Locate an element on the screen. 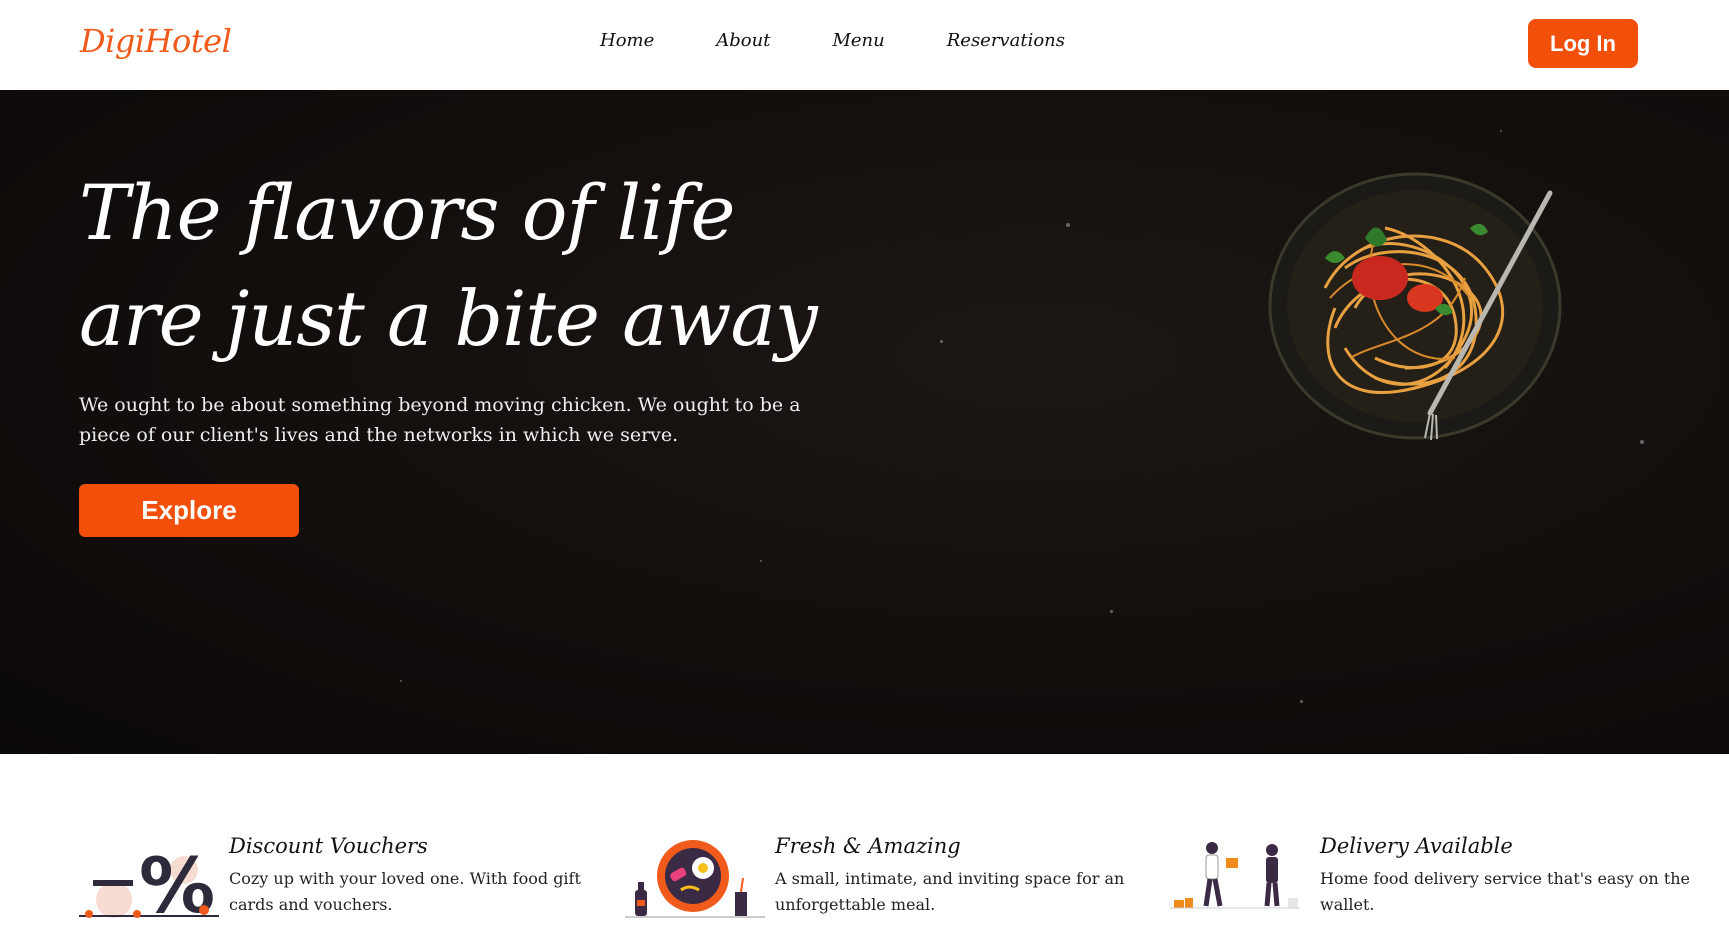  discount-percent-icon: % is located at coordinates (149, 880).